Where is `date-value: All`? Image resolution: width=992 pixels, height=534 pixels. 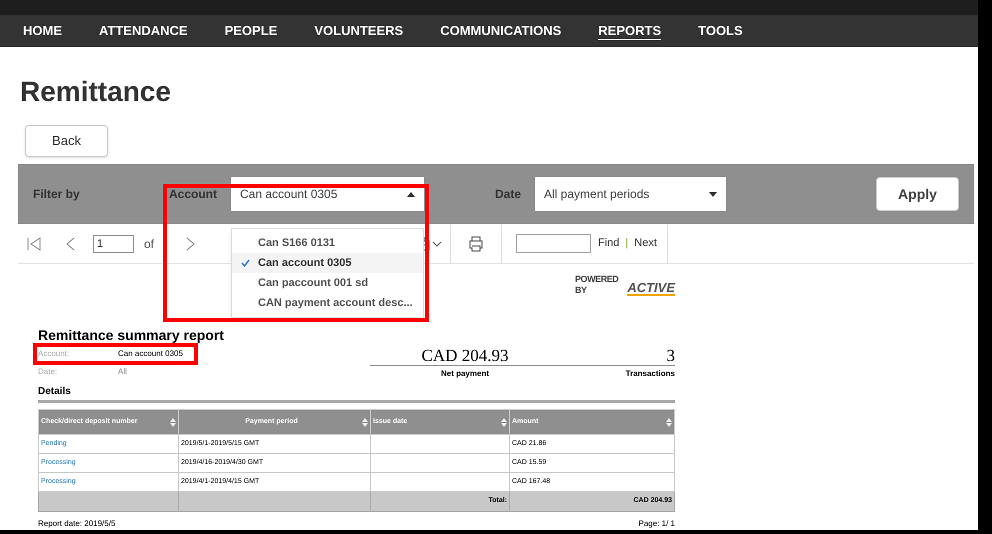 date-value: All is located at coordinates (122, 372).